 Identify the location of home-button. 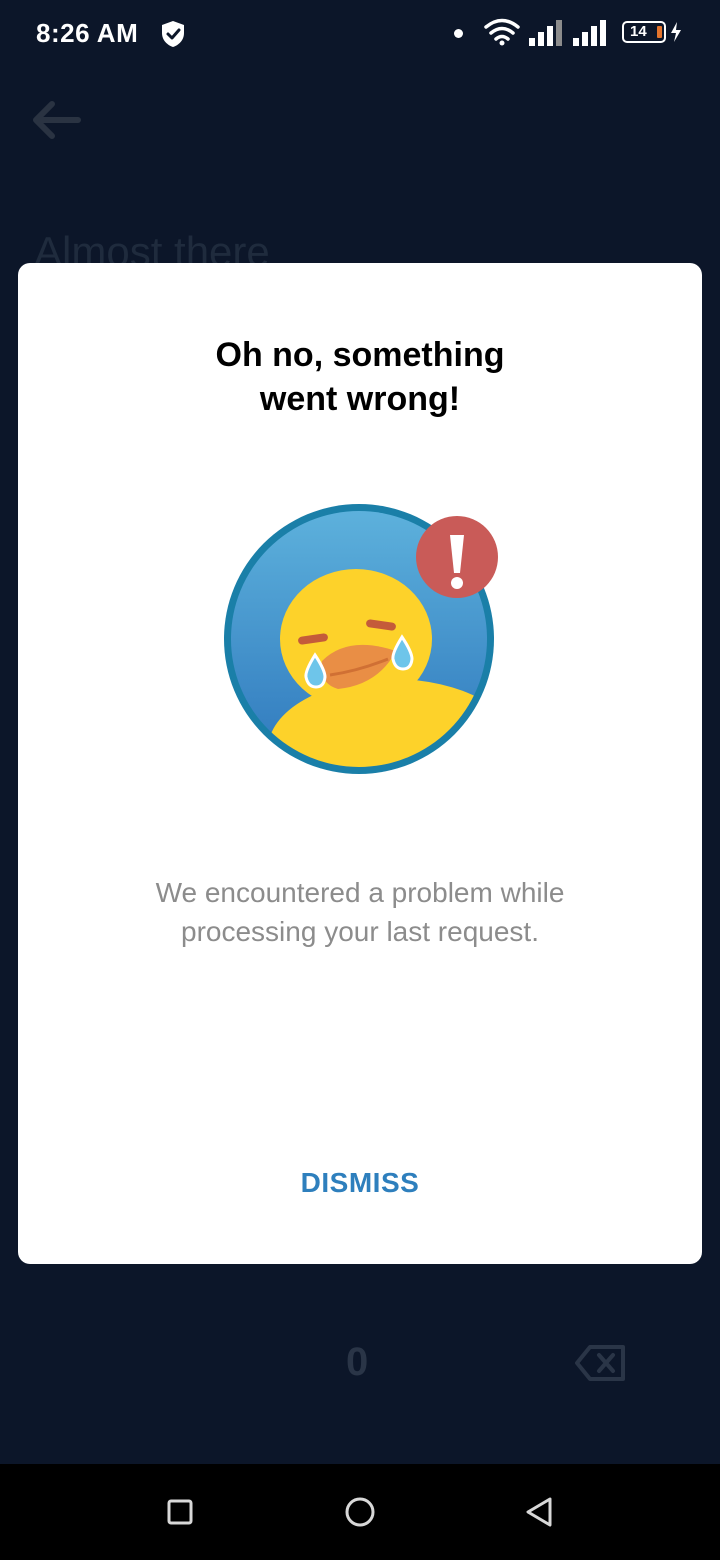
(360, 1512).